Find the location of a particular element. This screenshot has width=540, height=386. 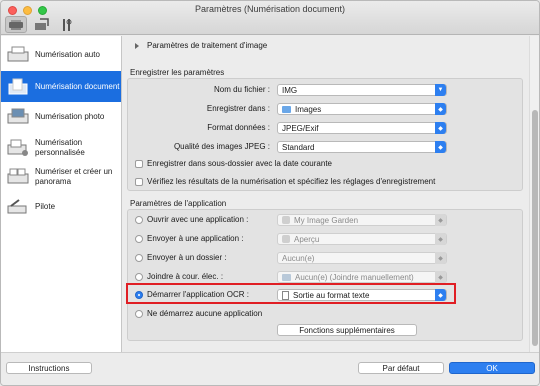

chevron-down-icon: ▼ is located at coordinates (440, 90).